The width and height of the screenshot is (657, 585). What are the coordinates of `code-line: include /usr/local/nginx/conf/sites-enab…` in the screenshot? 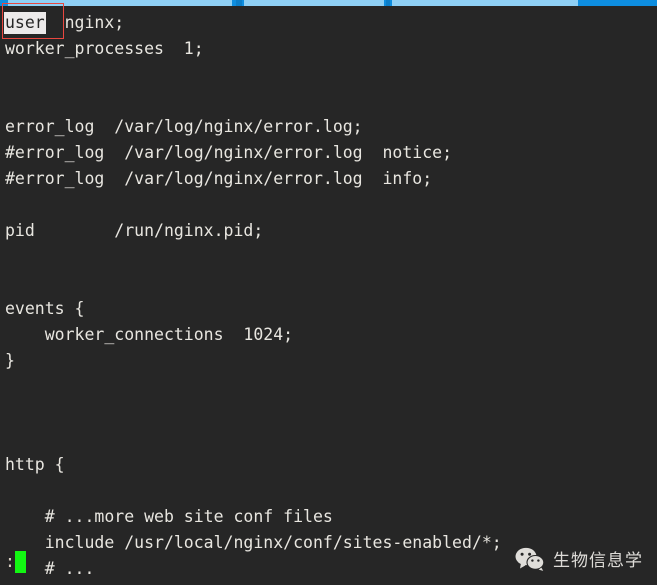 It's located at (253, 542).